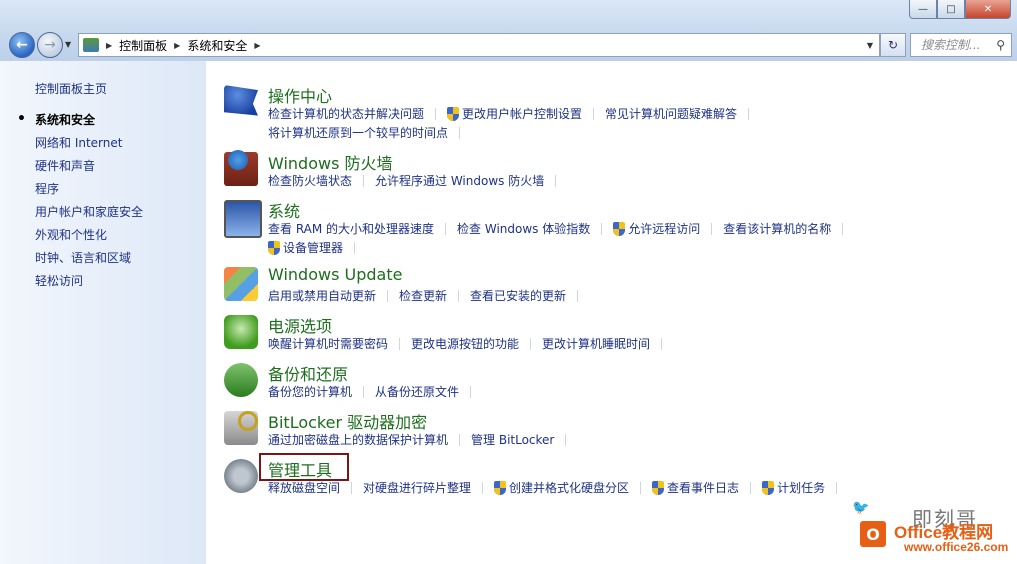 This screenshot has height=564, width=1017. What do you see at coordinates (893, 45) in the screenshot?
I see `refresh-button: ↻` at bounding box center [893, 45].